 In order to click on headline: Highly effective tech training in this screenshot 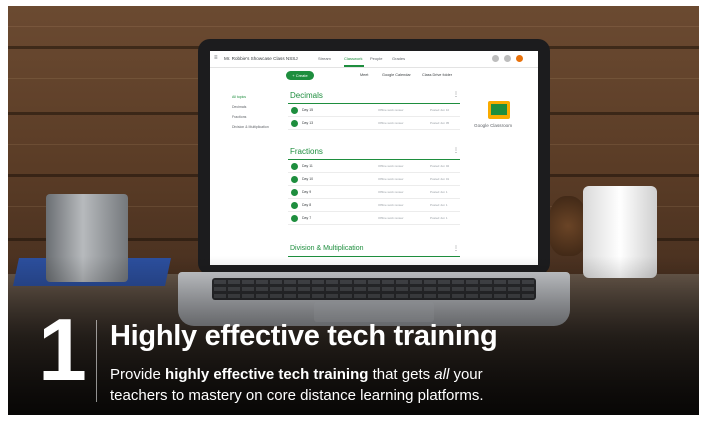, I will do `click(304, 336)`.